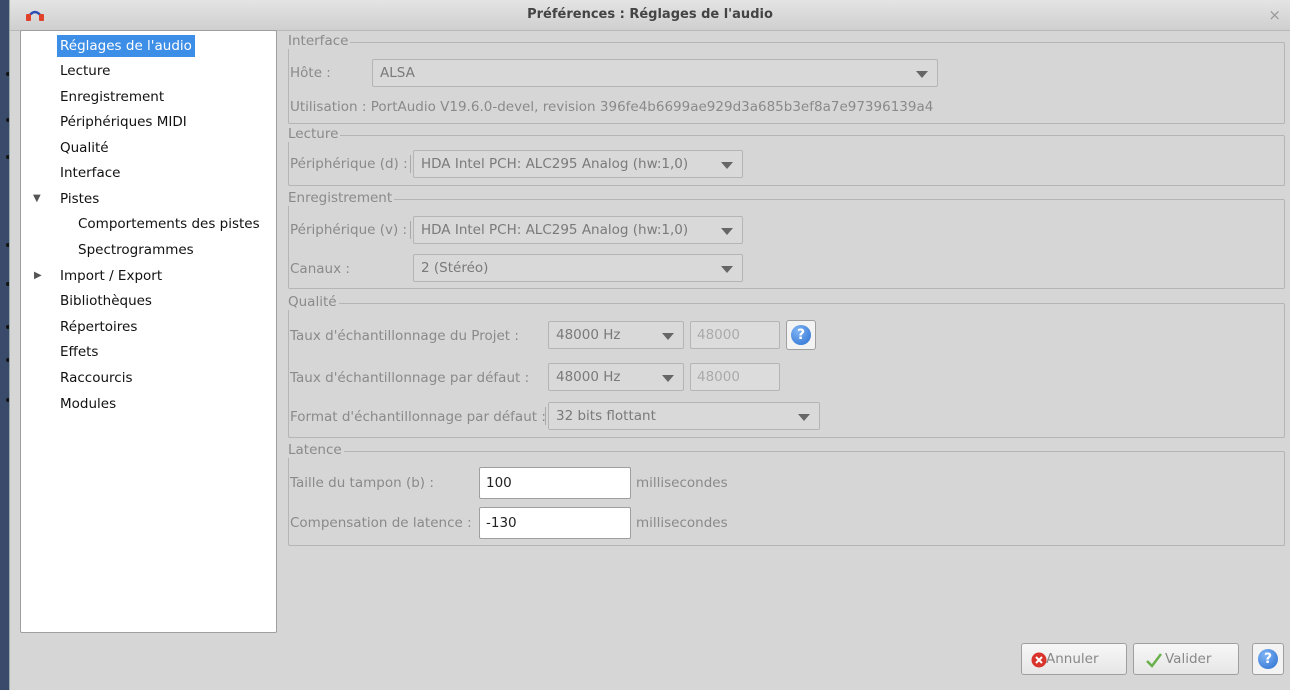 This screenshot has width=1290, height=690. I want to click on channels-label: Canaux :, so click(320, 269).